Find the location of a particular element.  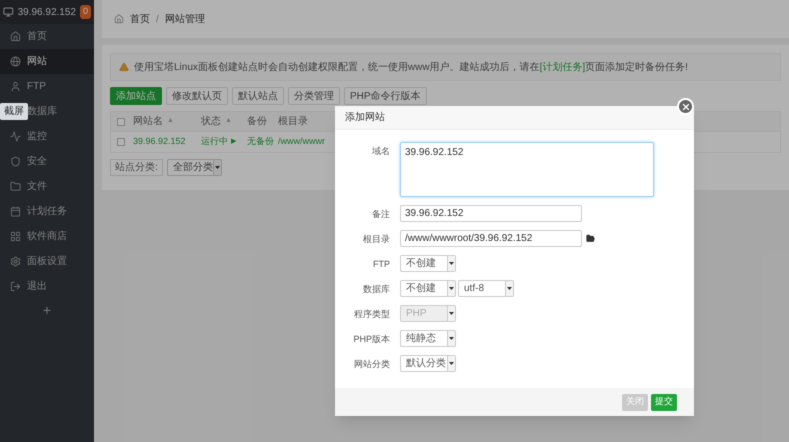

toolbar-button: 默认站点 is located at coordinates (258, 96).